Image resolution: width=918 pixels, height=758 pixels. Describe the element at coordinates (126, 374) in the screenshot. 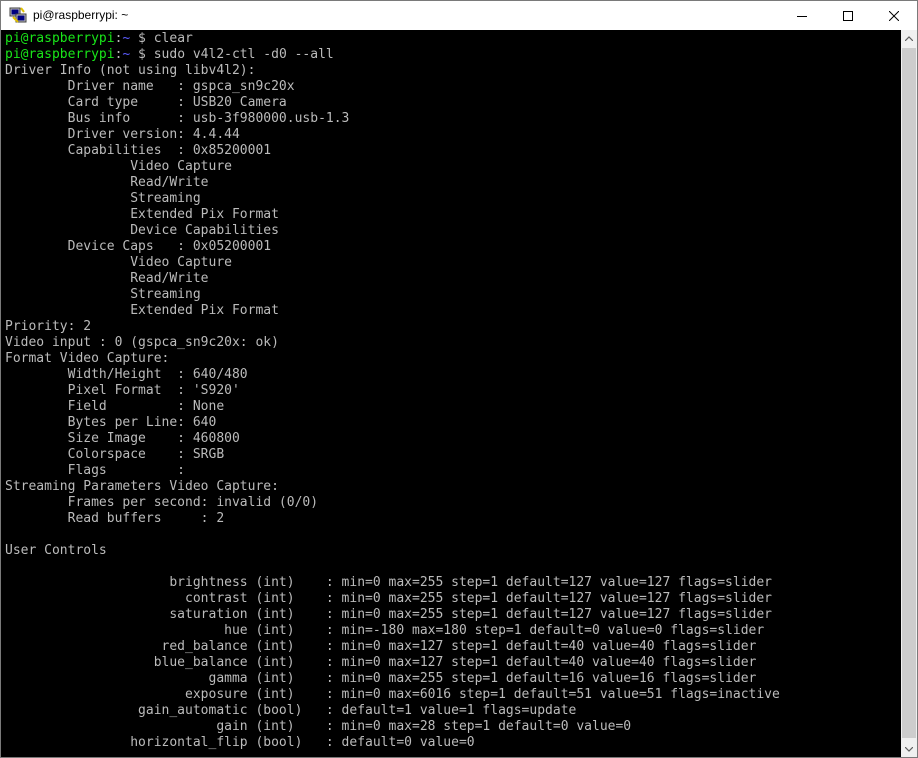

I see `output-line: Width/Height : 640/480` at that location.